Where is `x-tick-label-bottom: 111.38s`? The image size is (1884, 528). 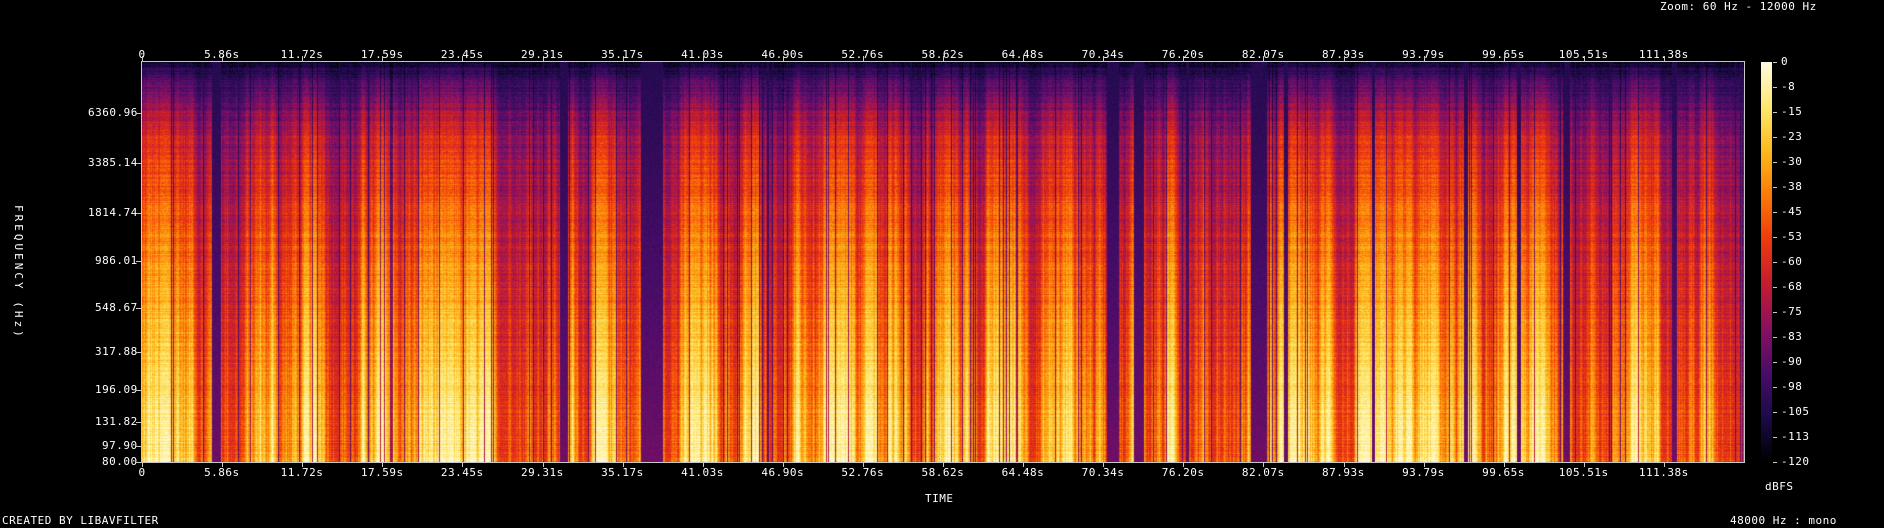
x-tick-label-bottom: 111.38s is located at coordinates (1663, 472).